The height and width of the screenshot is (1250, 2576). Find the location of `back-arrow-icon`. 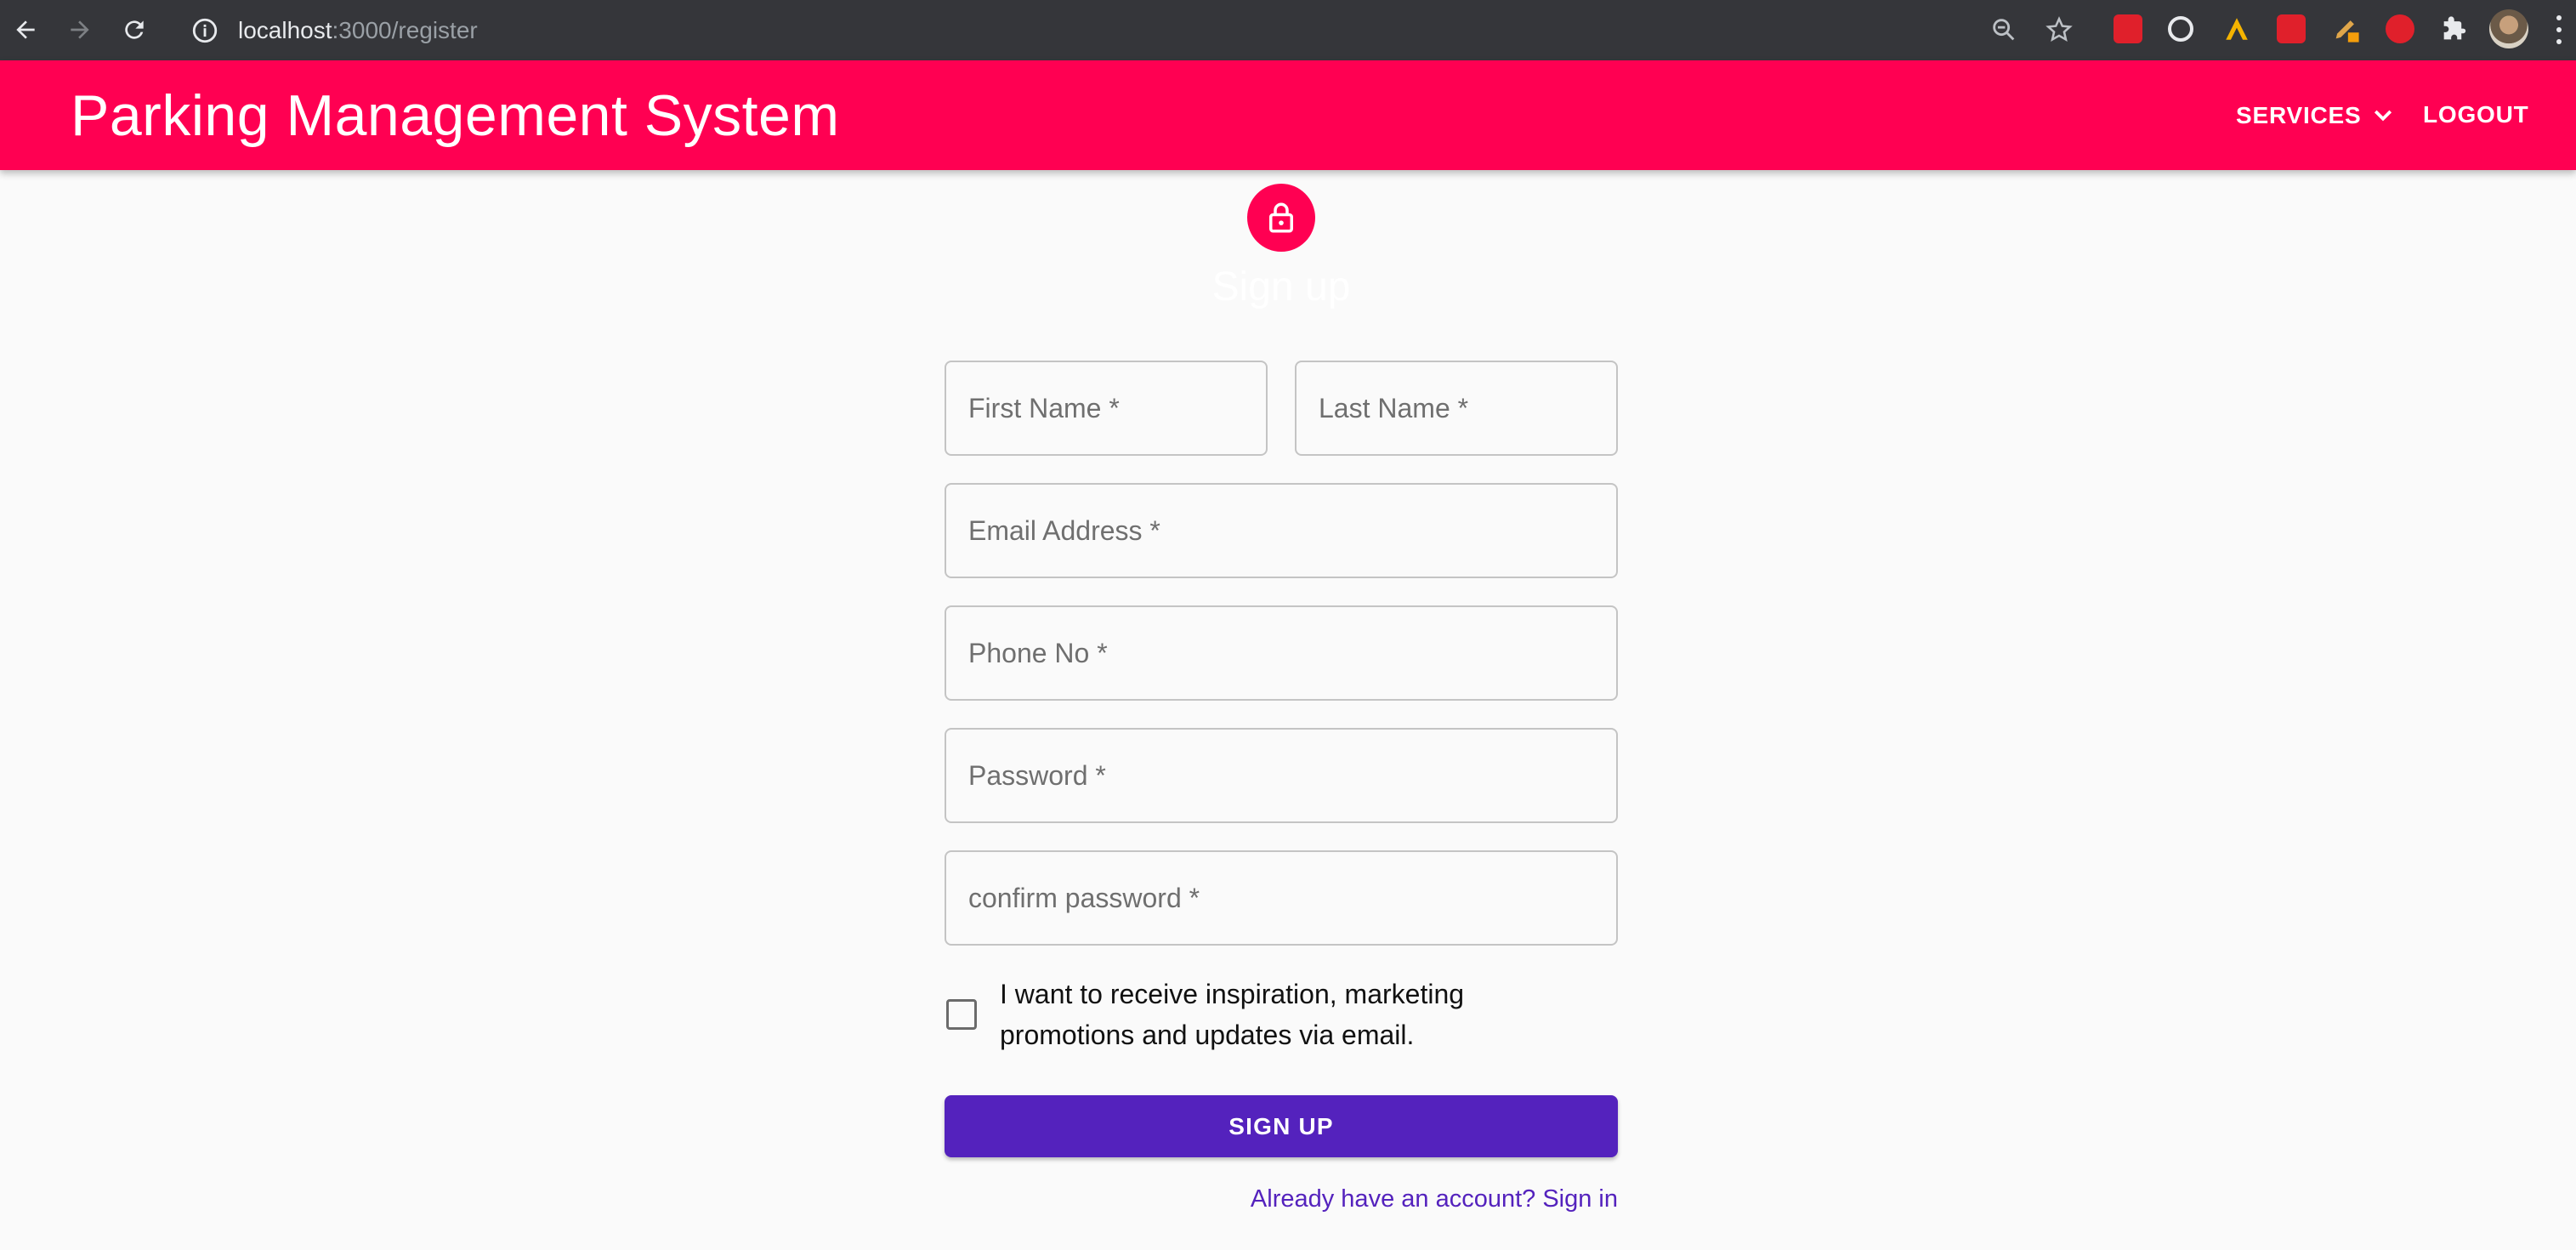

back-arrow-icon is located at coordinates (26, 29).